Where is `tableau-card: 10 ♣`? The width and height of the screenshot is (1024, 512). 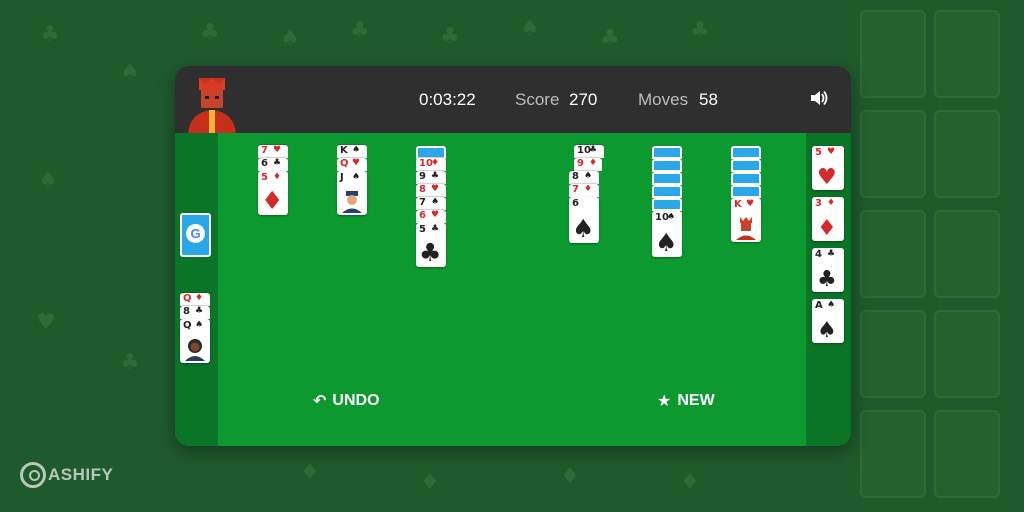
tableau-card: 10 ♣ is located at coordinates (589, 151).